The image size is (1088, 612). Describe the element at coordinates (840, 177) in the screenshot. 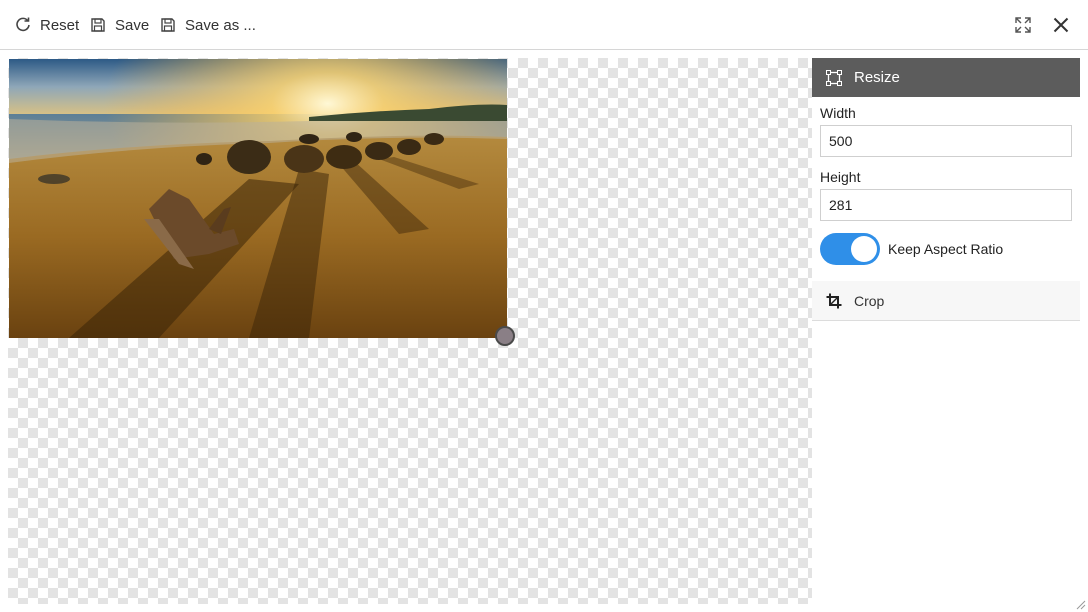

I see `height-label: Height` at that location.